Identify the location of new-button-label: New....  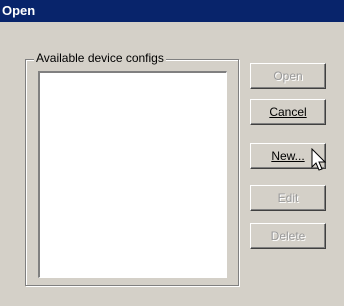
(288, 156).